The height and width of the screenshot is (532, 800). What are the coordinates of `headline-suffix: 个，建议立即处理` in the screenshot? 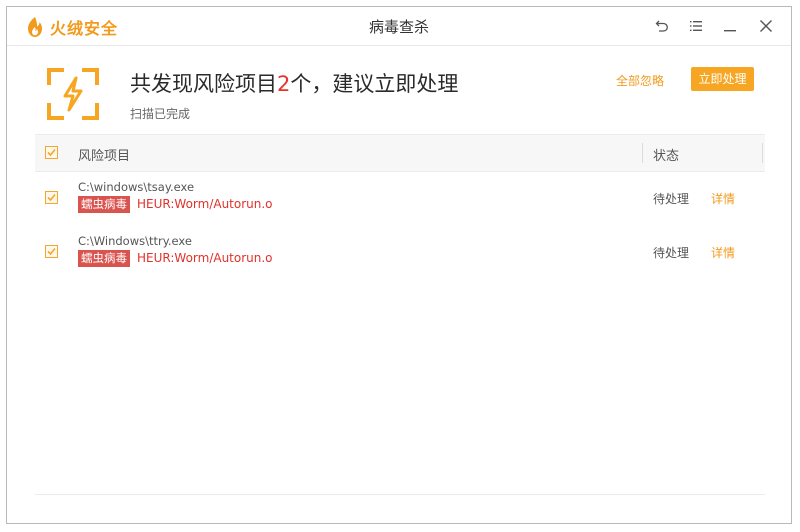 It's located at (374, 84).